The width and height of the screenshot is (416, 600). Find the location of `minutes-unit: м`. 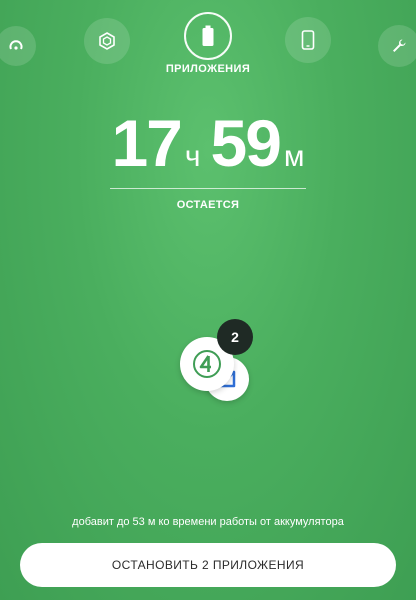

minutes-unit: м is located at coordinates (294, 156).